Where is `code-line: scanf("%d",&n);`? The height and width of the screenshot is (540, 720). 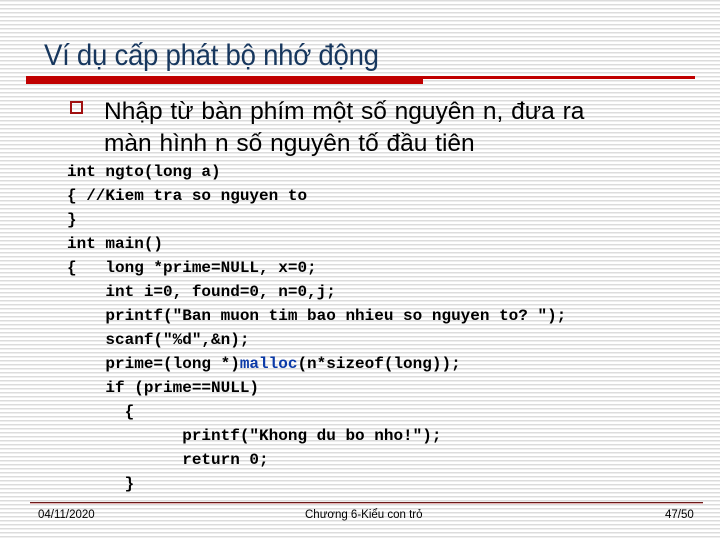 code-line: scanf("%d",&n); is located at coordinates (316, 340).